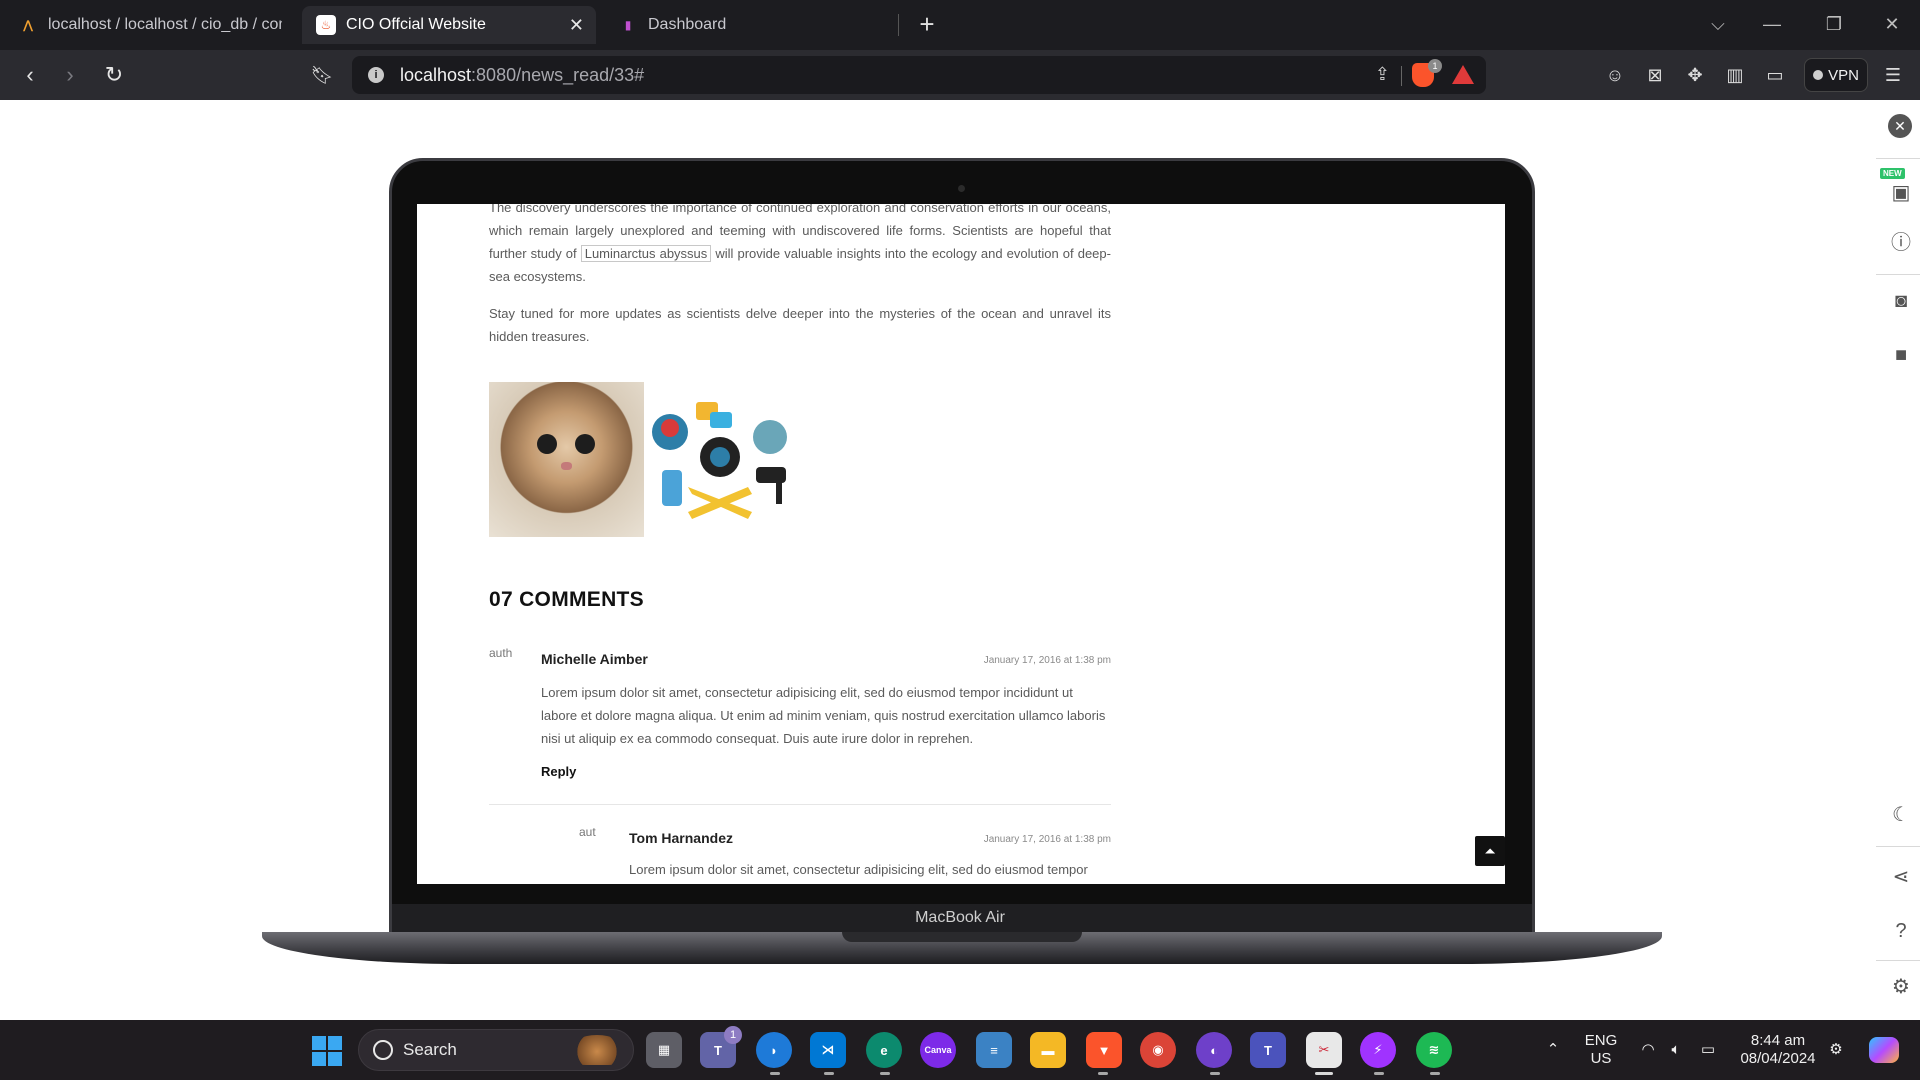 Image resolution: width=1920 pixels, height=1080 pixels. Describe the element at coordinates (1463, 74) in the screenshot. I see `brave-rewards-icon` at that location.